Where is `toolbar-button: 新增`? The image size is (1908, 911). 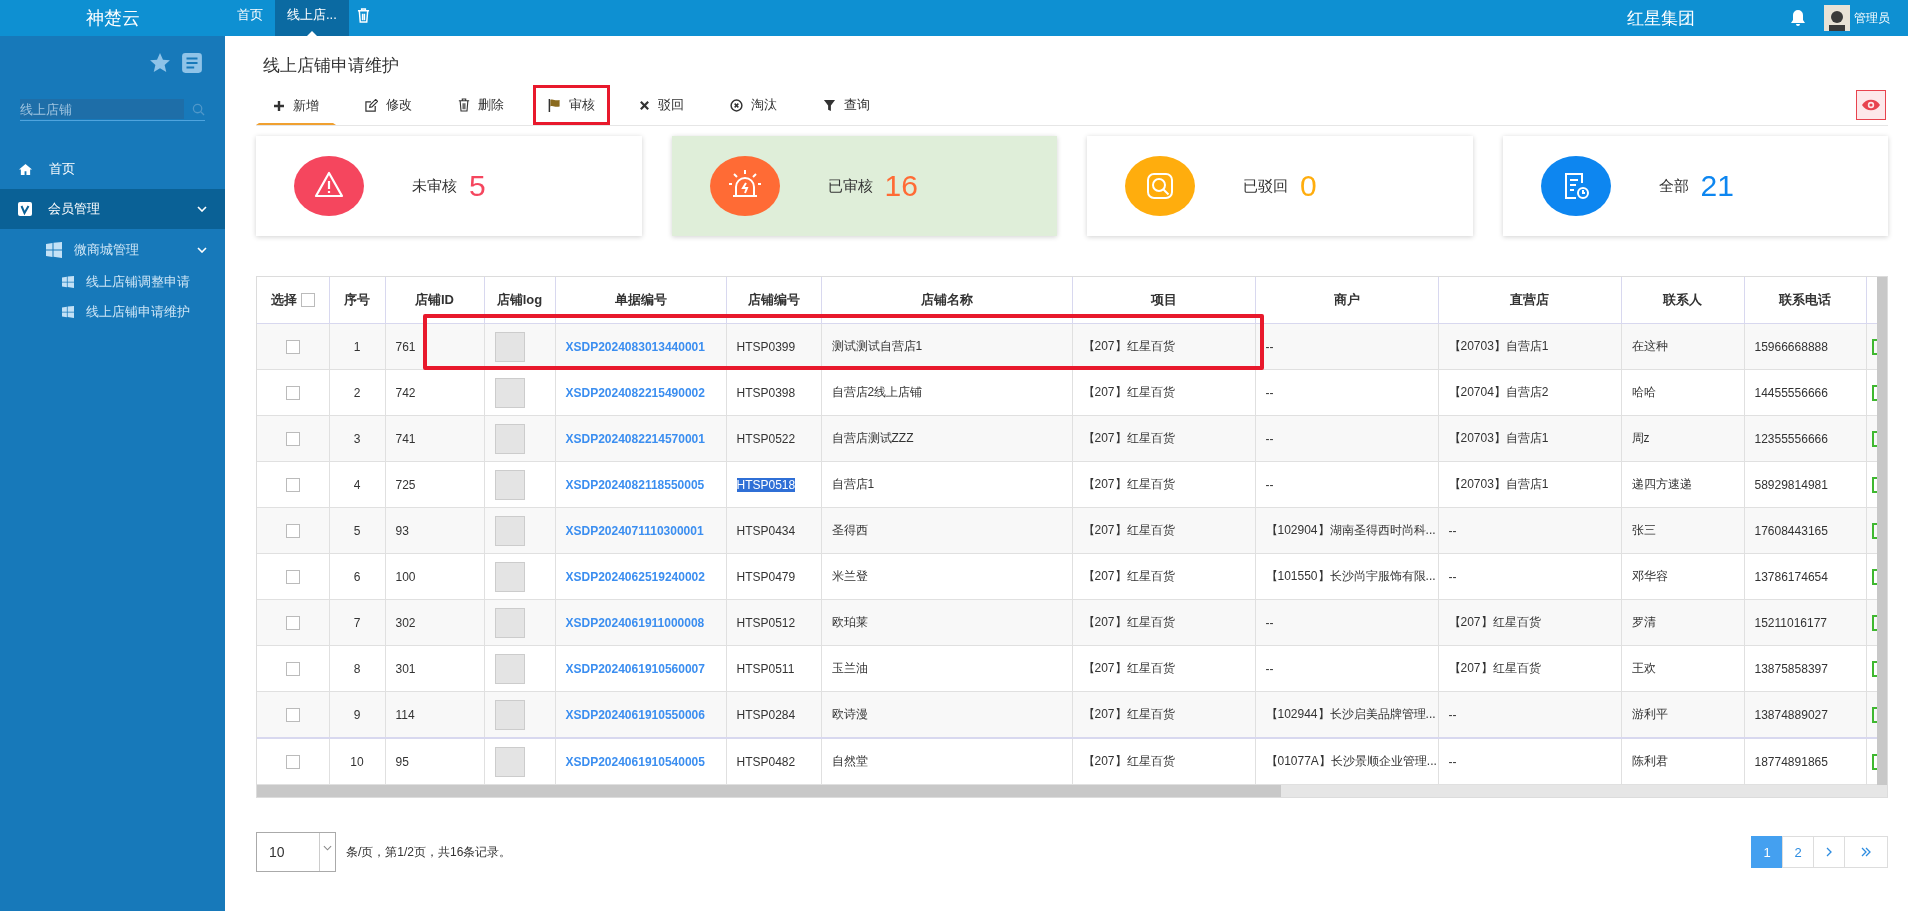
toolbar-button: 新增 is located at coordinates (296, 105).